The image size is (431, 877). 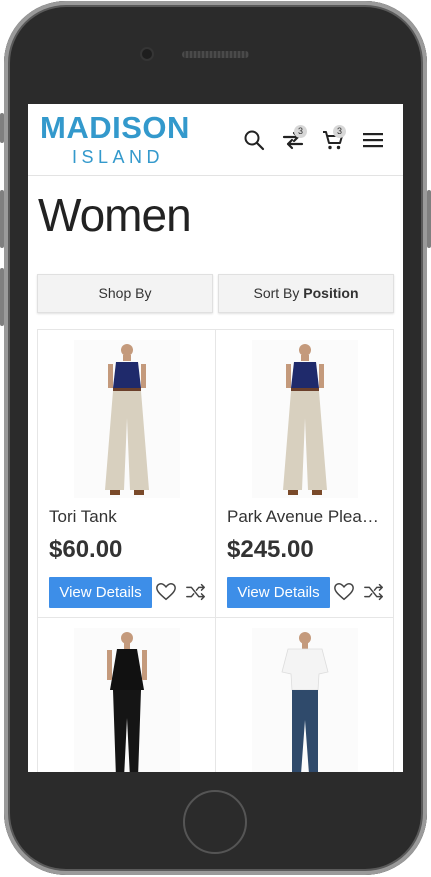 I want to click on product-card: Tori Tank $60.00 View Details, so click(x=127, y=474).